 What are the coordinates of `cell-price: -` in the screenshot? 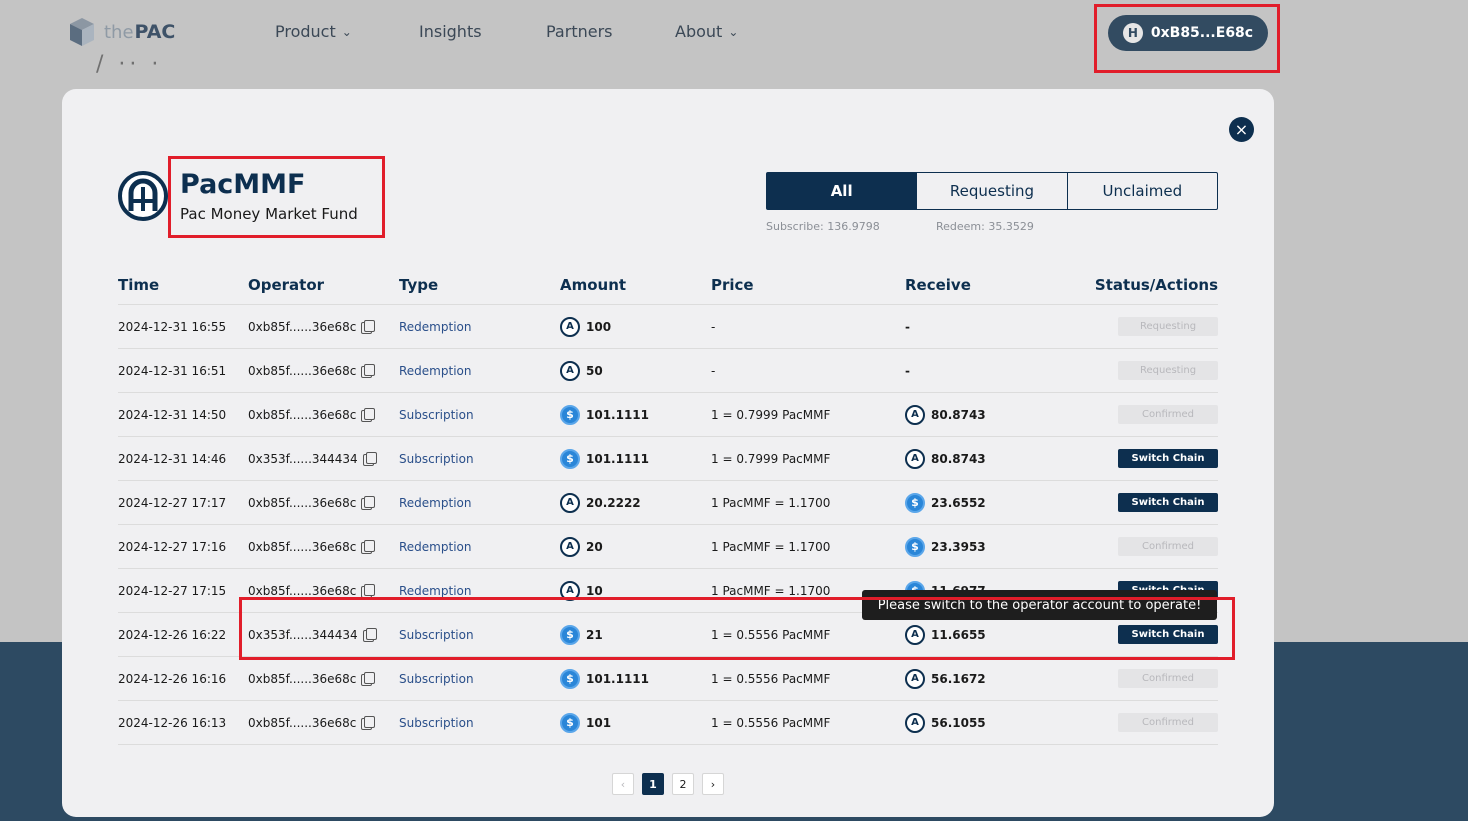 It's located at (713, 326).